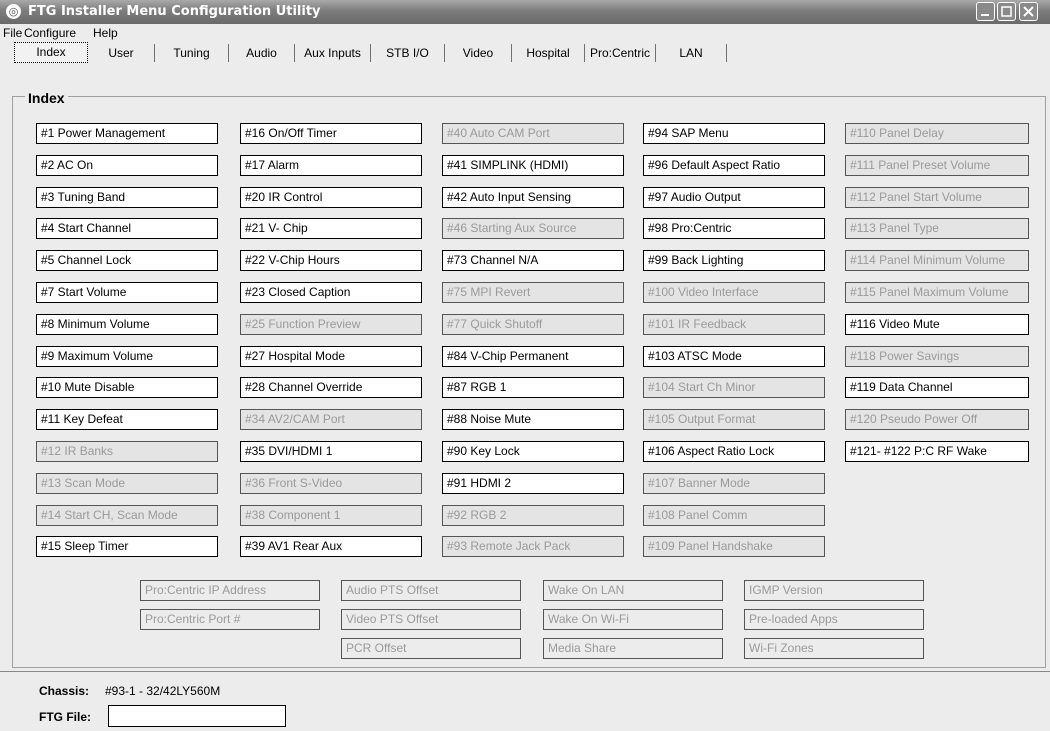 Image resolution: width=1050 pixels, height=731 pixels. I want to click on menu-help: Help, so click(105, 33).